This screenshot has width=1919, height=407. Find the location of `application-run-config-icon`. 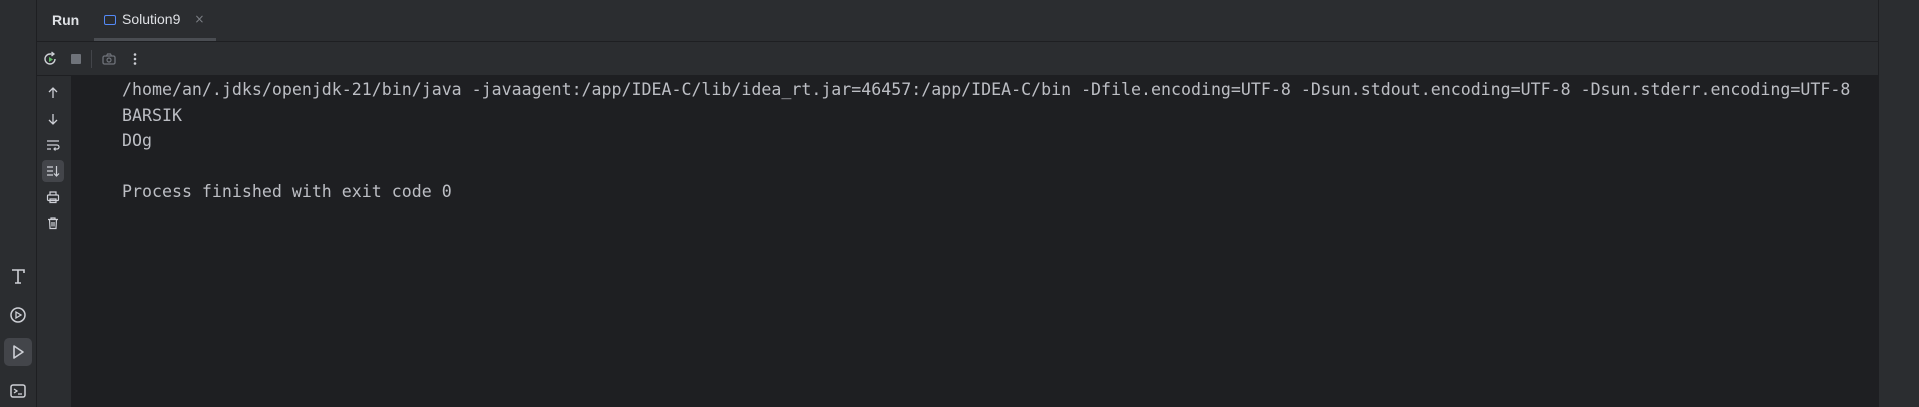

application-run-config-icon is located at coordinates (110, 19).